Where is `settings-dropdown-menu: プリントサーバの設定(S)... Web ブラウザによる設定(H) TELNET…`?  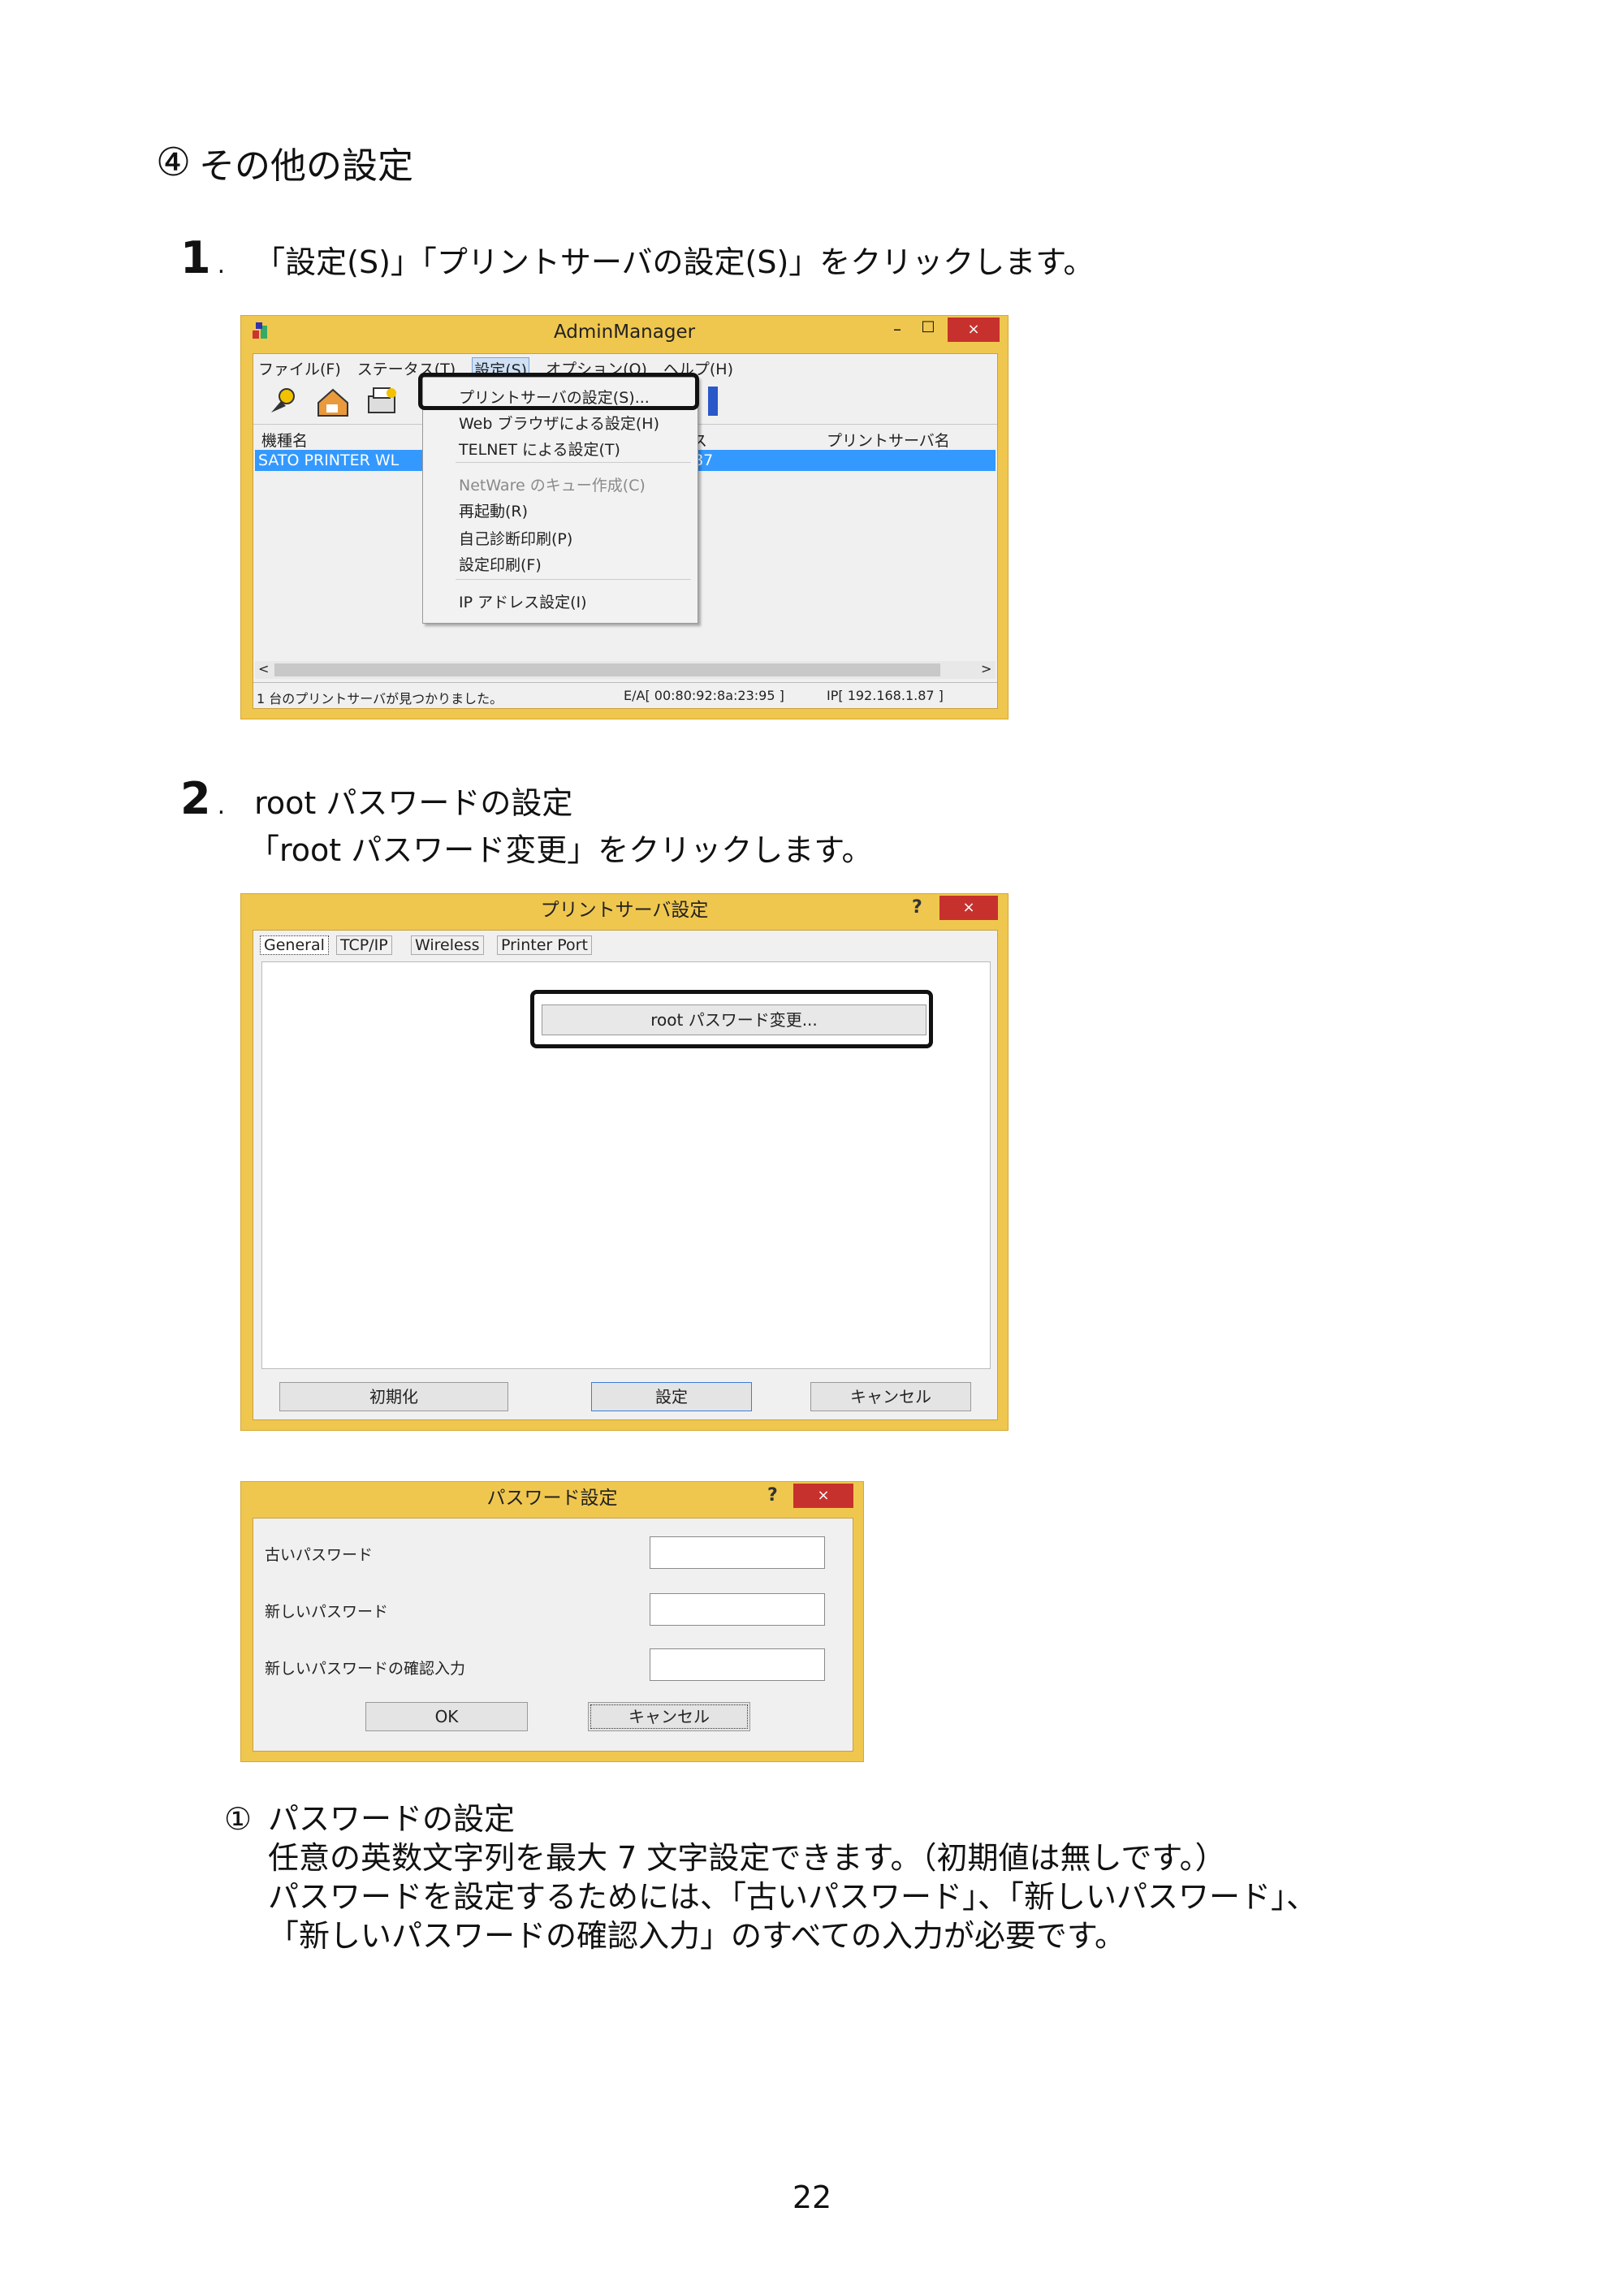 settings-dropdown-menu: プリントサーバの設定(S)... Web ブラウザによる設定(H) TELNET… is located at coordinates (560, 500).